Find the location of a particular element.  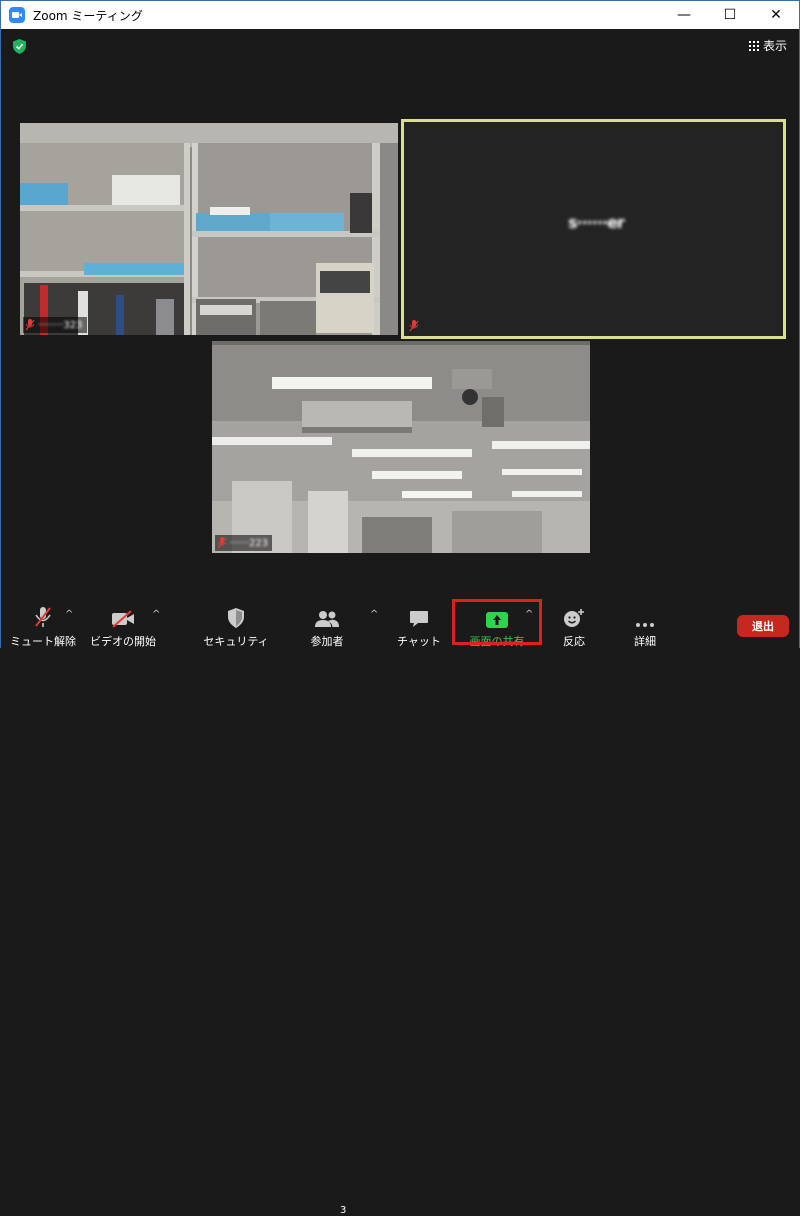

participant-name-tag is located at coordinates (416, 326).